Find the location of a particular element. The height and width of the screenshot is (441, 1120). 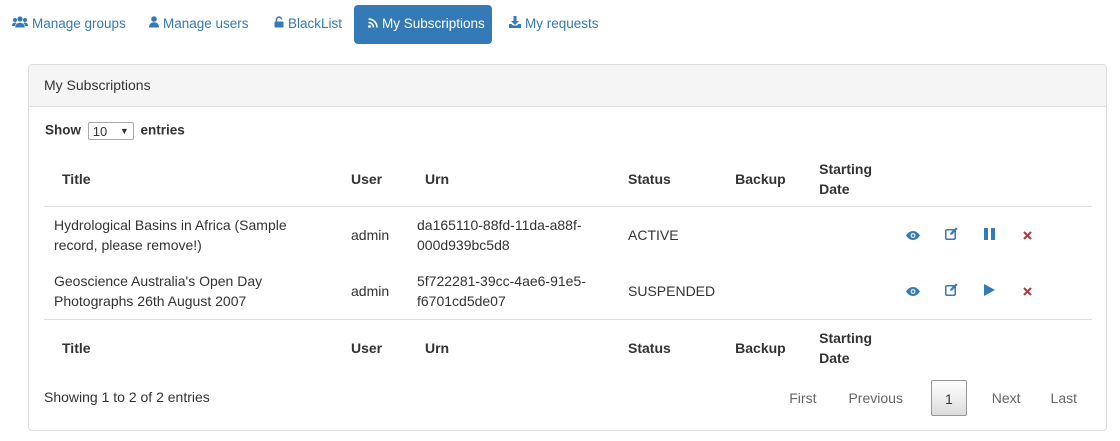

col-backup-header: Backup is located at coordinates (770, 179).